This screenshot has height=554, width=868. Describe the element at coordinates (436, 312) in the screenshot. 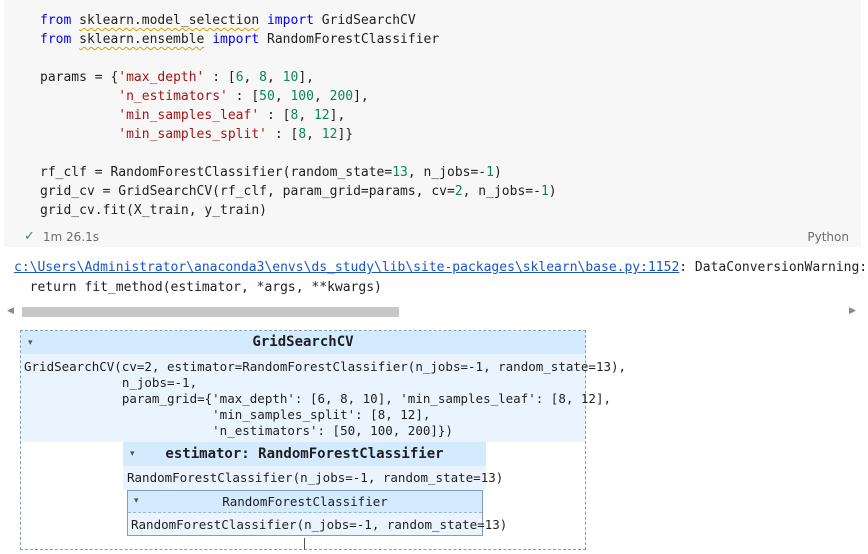

I see `horizontal-scrollbar` at that location.